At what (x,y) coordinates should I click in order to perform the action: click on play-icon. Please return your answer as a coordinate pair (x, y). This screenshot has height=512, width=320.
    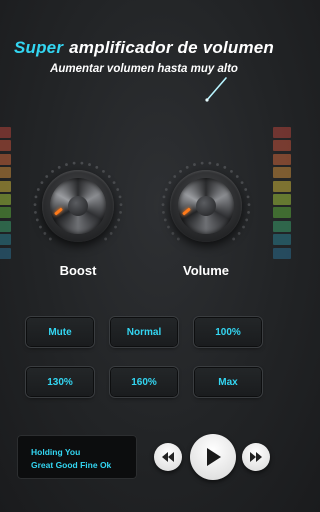
    Looking at the image, I should click on (214, 457).